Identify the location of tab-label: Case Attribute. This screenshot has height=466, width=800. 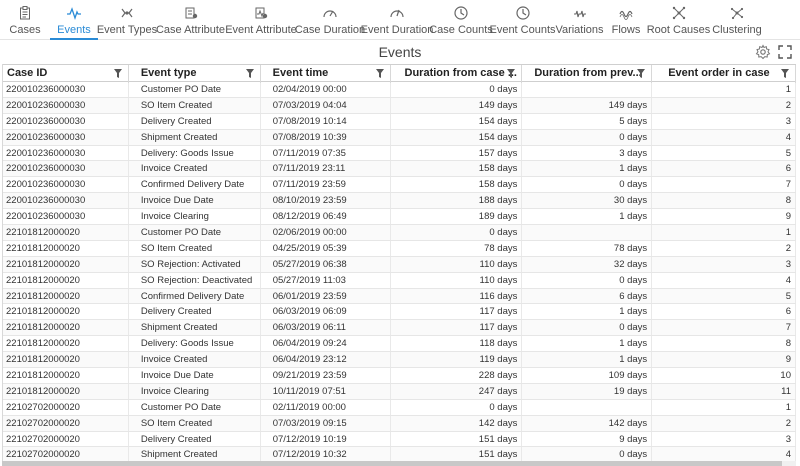
(190, 30).